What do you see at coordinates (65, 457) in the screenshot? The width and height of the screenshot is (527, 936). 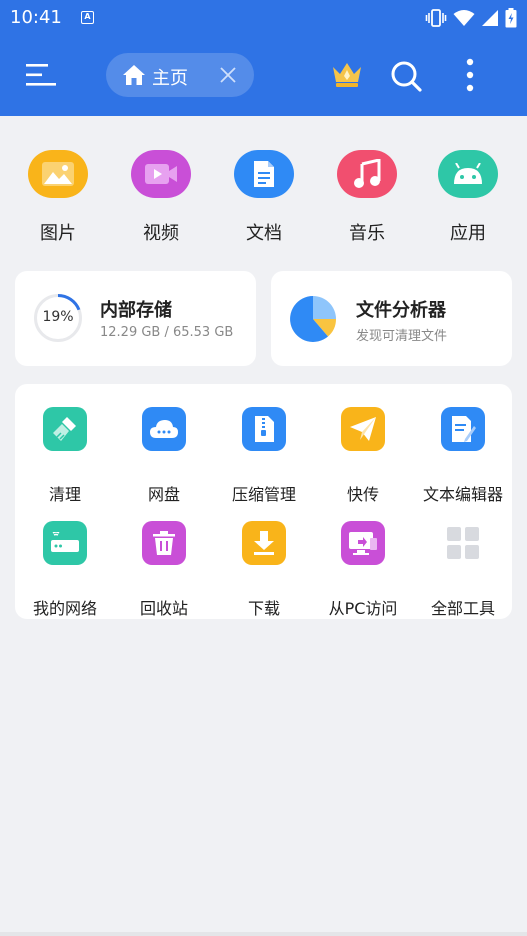 I see `tool-clean: 清理` at bounding box center [65, 457].